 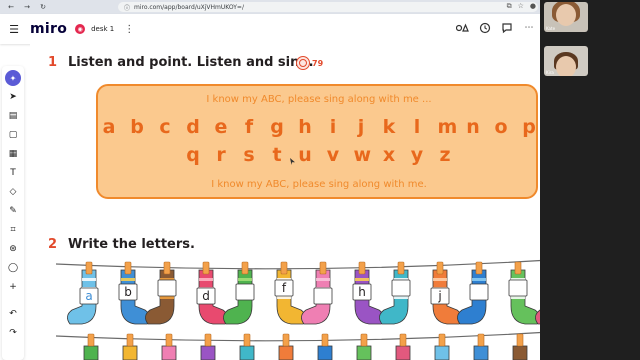 I want to click on left-toolbar: ✦ ➤ ▤ ▢ ▦ T ◇ ✎ ⌗ ⊛ ◯ + ↶ ↷, so click(x=13, y=213).